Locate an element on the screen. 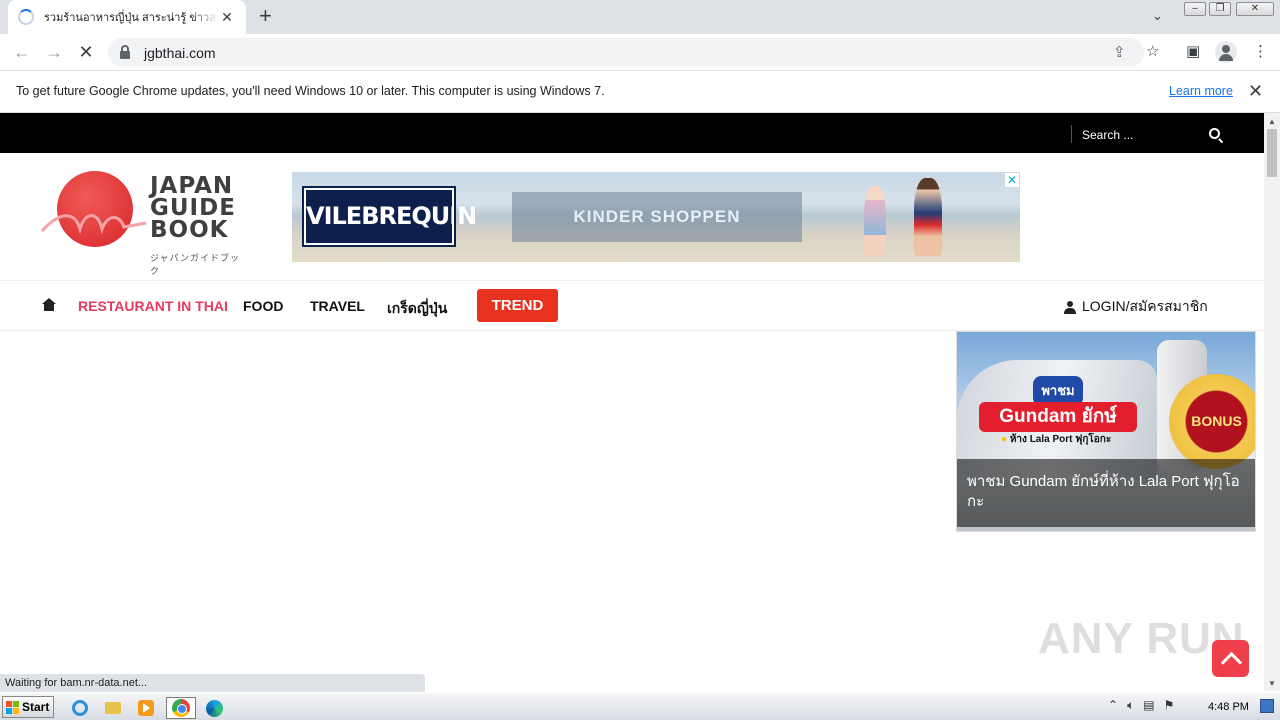 The height and width of the screenshot is (720, 1280). explorer-taskbar-button is located at coordinates (113, 708).